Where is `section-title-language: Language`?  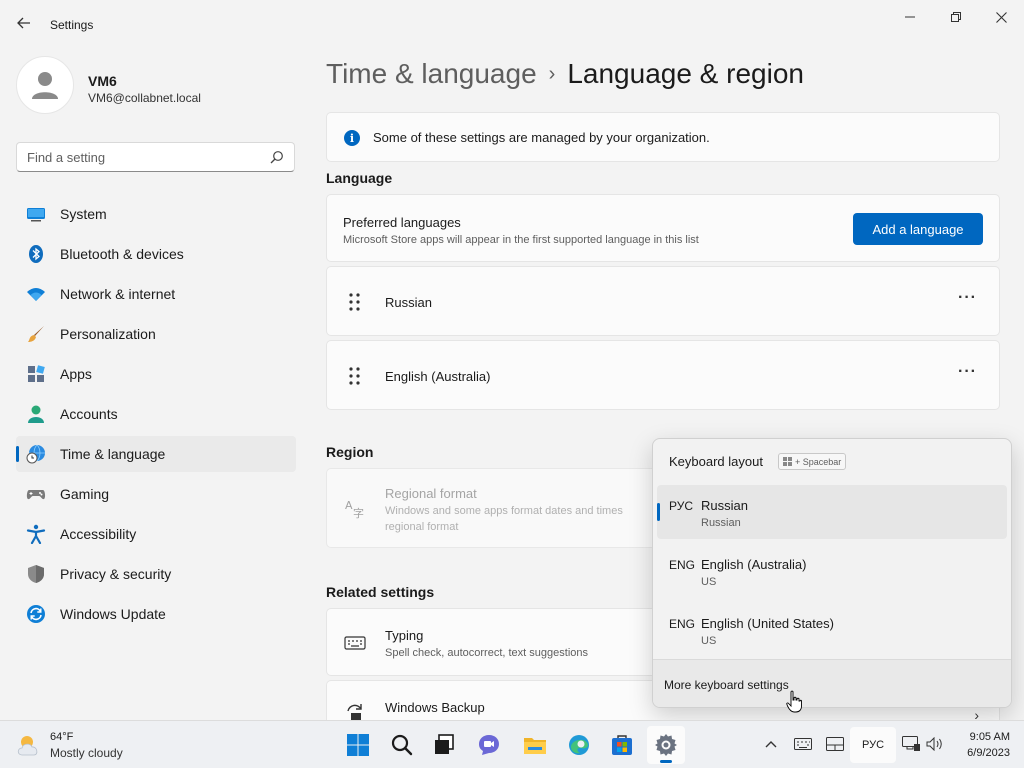
section-title-language: Language is located at coordinates (359, 178).